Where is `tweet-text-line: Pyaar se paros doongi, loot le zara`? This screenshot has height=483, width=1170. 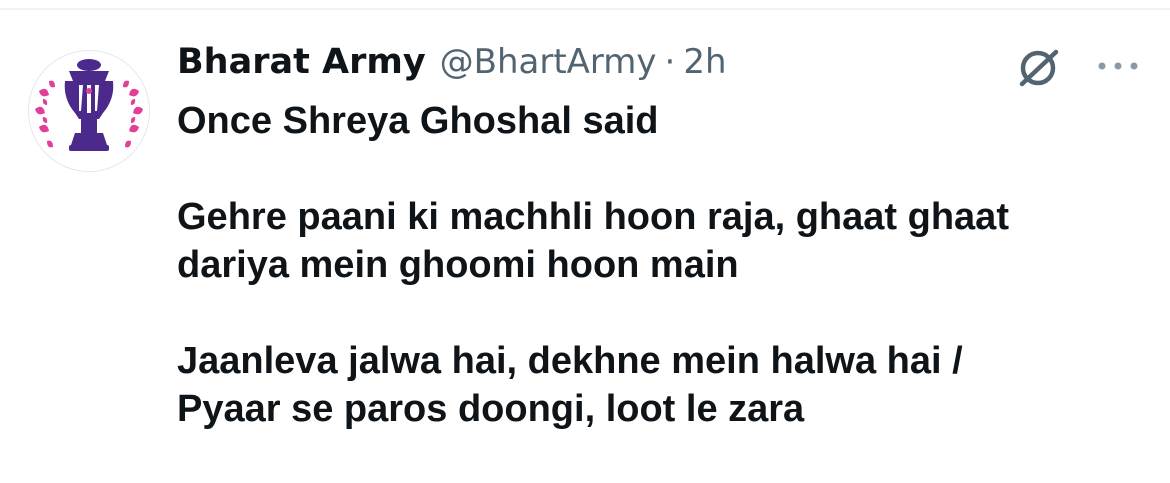
tweet-text-line: Pyaar se paros doongi, loot le zara is located at coordinates (491, 409).